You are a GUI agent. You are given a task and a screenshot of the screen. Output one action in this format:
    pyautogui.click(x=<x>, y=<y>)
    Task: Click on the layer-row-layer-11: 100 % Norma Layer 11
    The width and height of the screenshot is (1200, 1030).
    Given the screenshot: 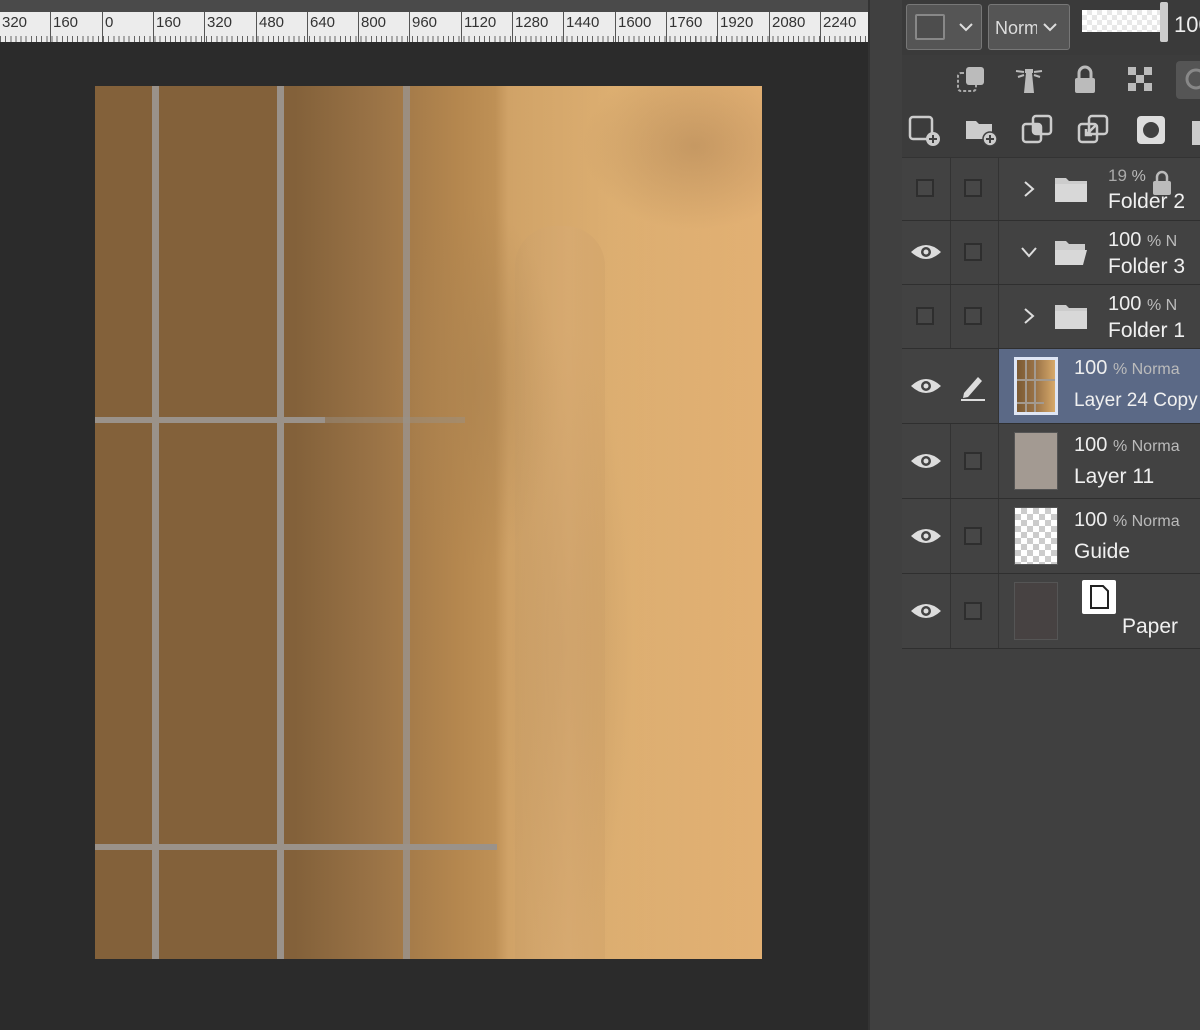 What is the action you would take?
    pyautogui.click(x=1051, y=461)
    